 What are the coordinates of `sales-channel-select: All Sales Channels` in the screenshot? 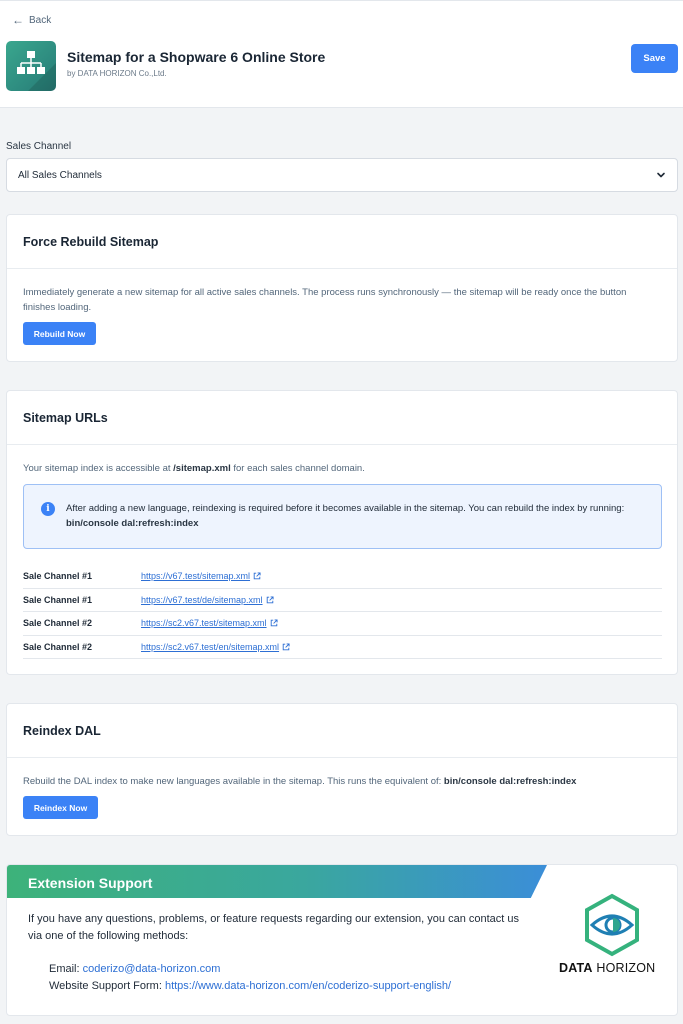 It's located at (342, 175).